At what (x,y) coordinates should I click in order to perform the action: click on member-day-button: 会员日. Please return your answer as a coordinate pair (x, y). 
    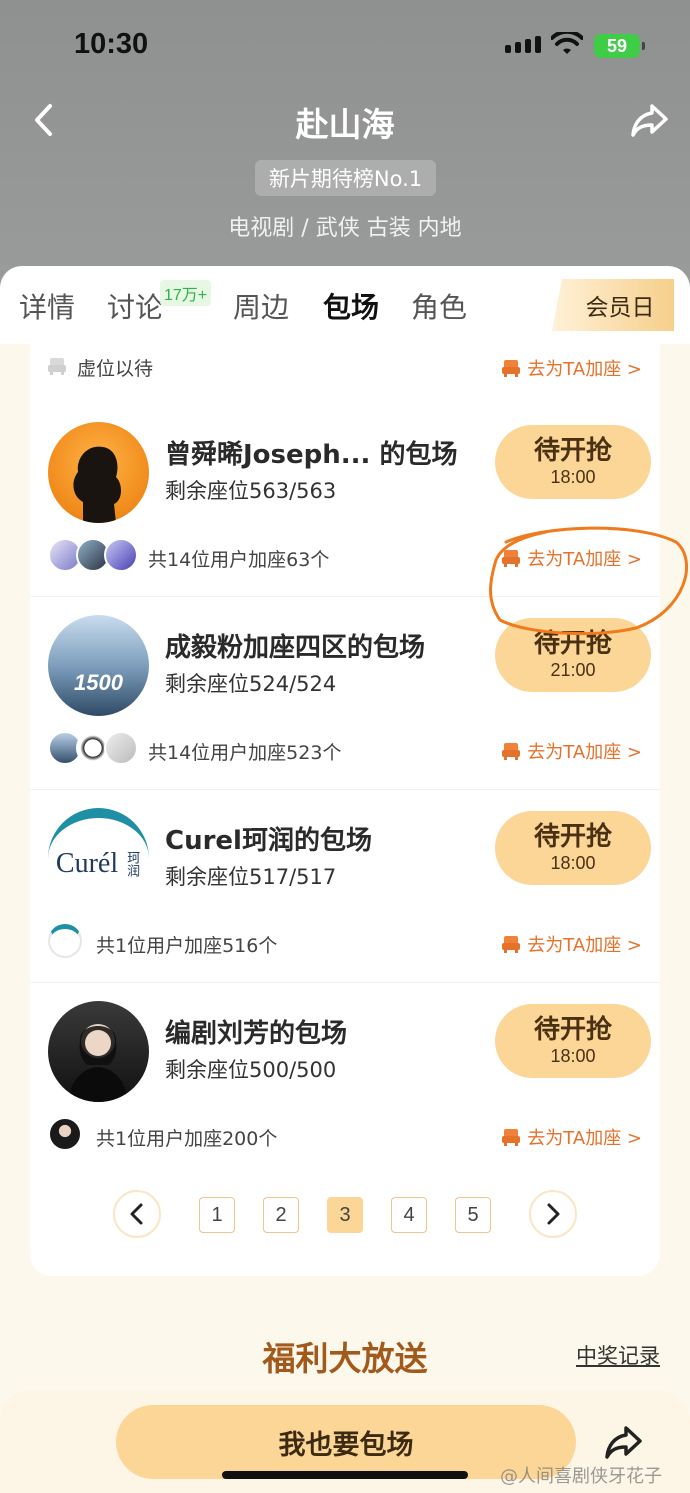
    Looking at the image, I should click on (613, 305).